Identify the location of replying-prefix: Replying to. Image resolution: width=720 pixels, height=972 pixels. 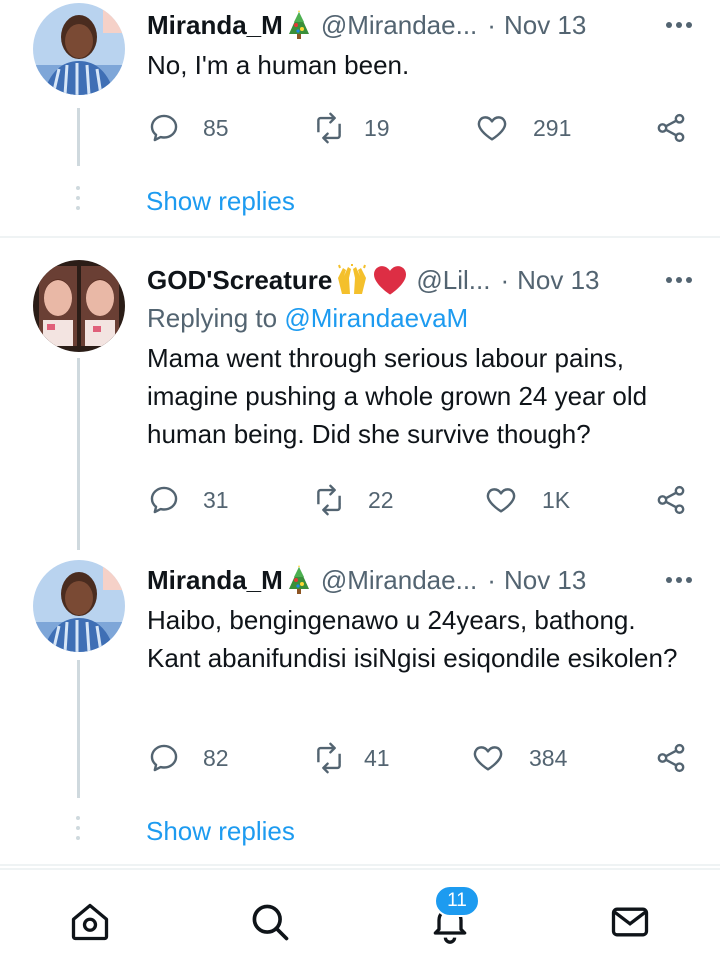
(216, 318).